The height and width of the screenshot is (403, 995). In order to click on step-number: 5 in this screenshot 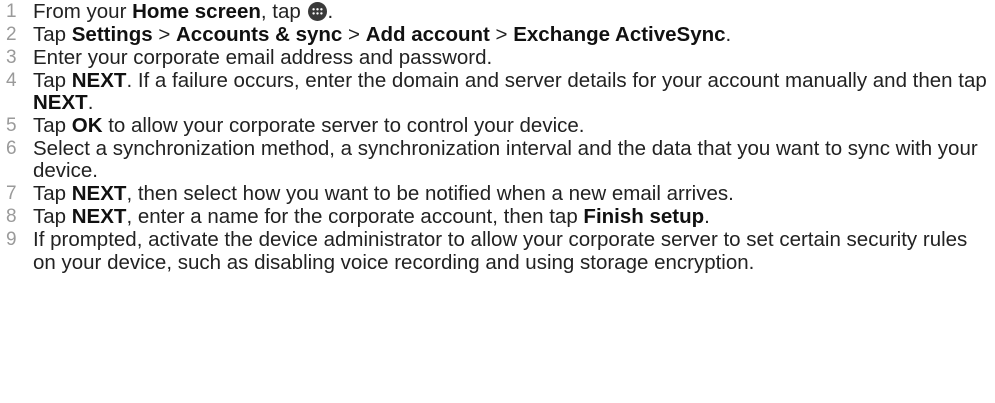, I will do `click(11, 126)`.